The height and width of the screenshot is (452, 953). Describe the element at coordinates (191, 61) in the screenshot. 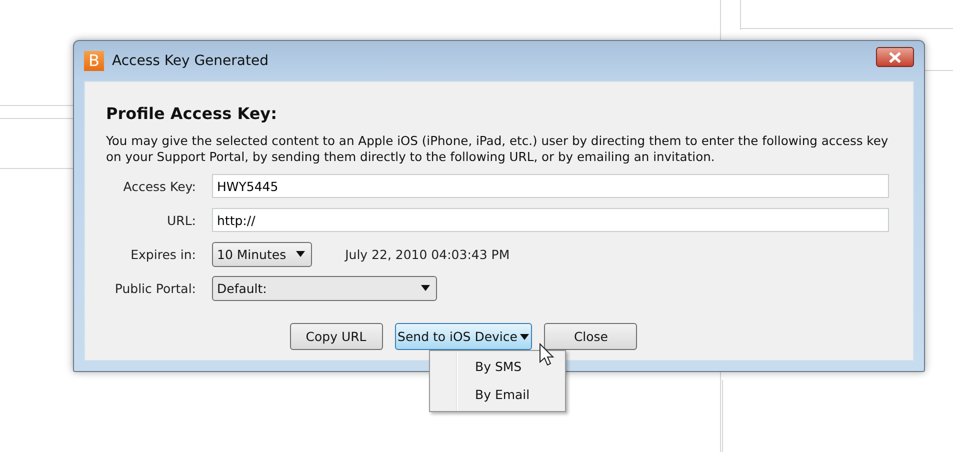

I see `window-title: Access Key Generated` at that location.